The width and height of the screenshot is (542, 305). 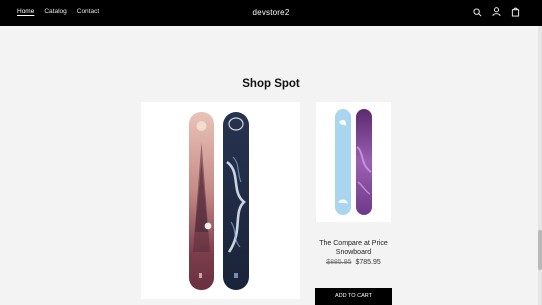 I want to click on compare-at-price: $885.95, so click(x=339, y=262).